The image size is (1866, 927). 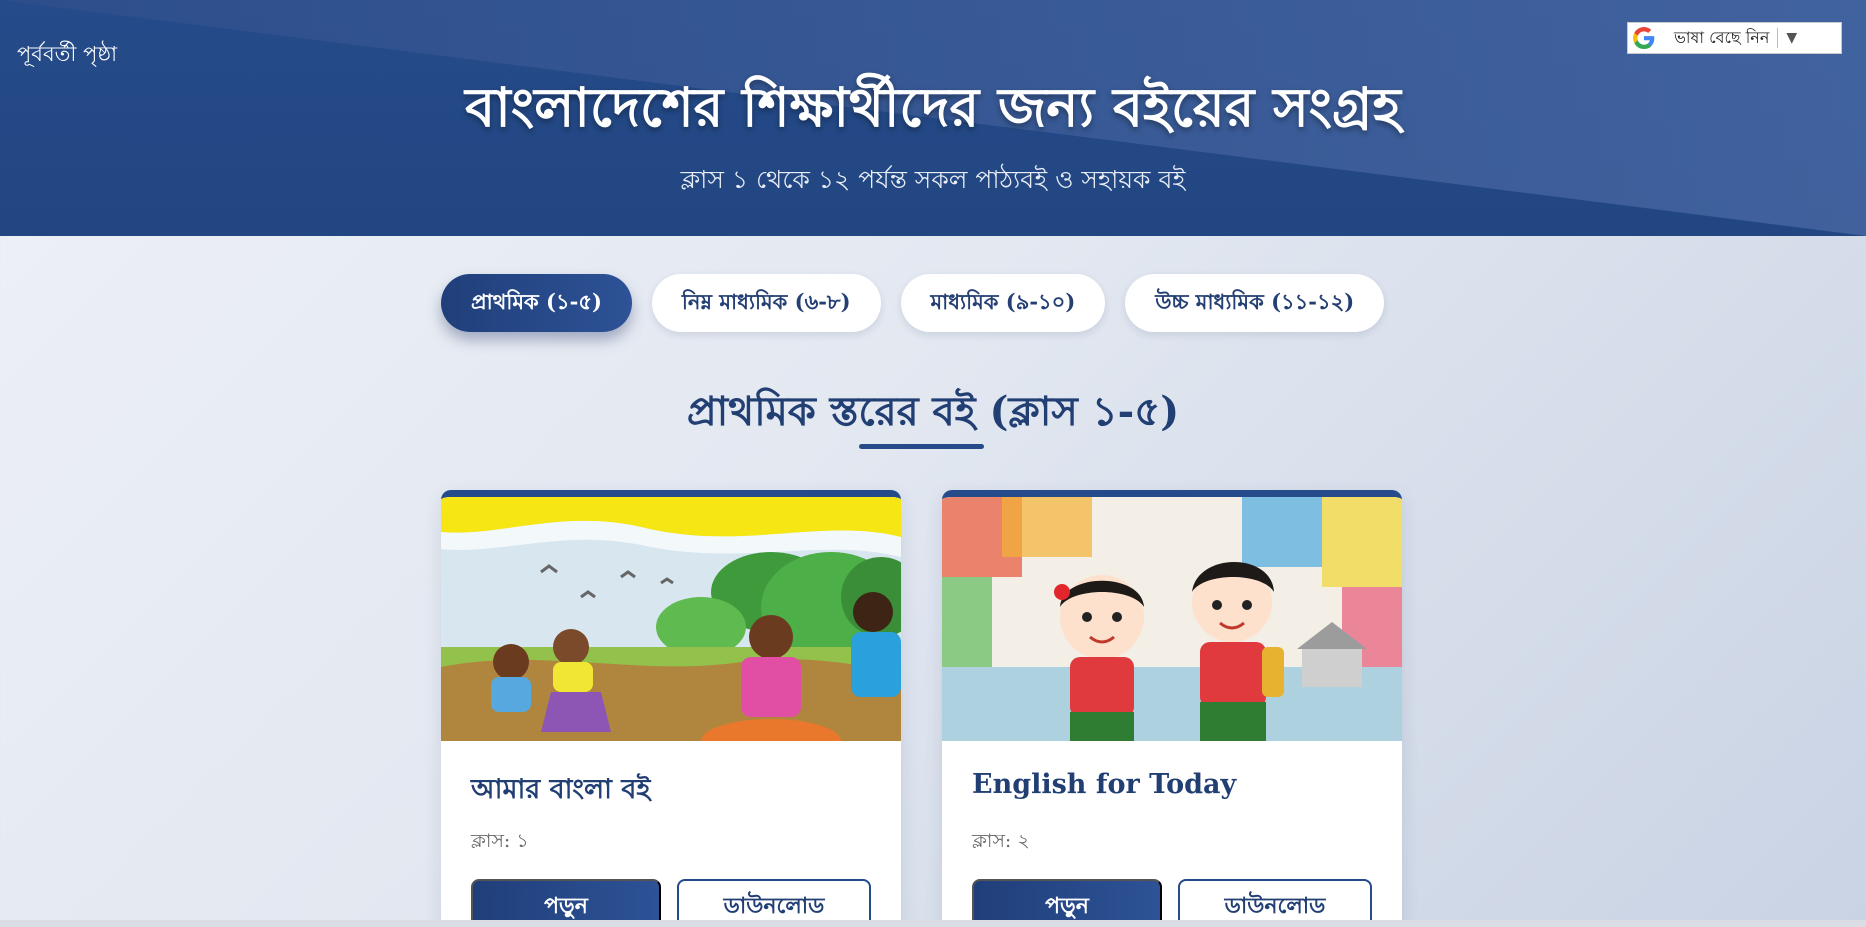 What do you see at coordinates (766, 303) in the screenshot?
I see `tab-lower-secondary: নিম্ন মাধ্যমিক (৬-৮)` at bounding box center [766, 303].